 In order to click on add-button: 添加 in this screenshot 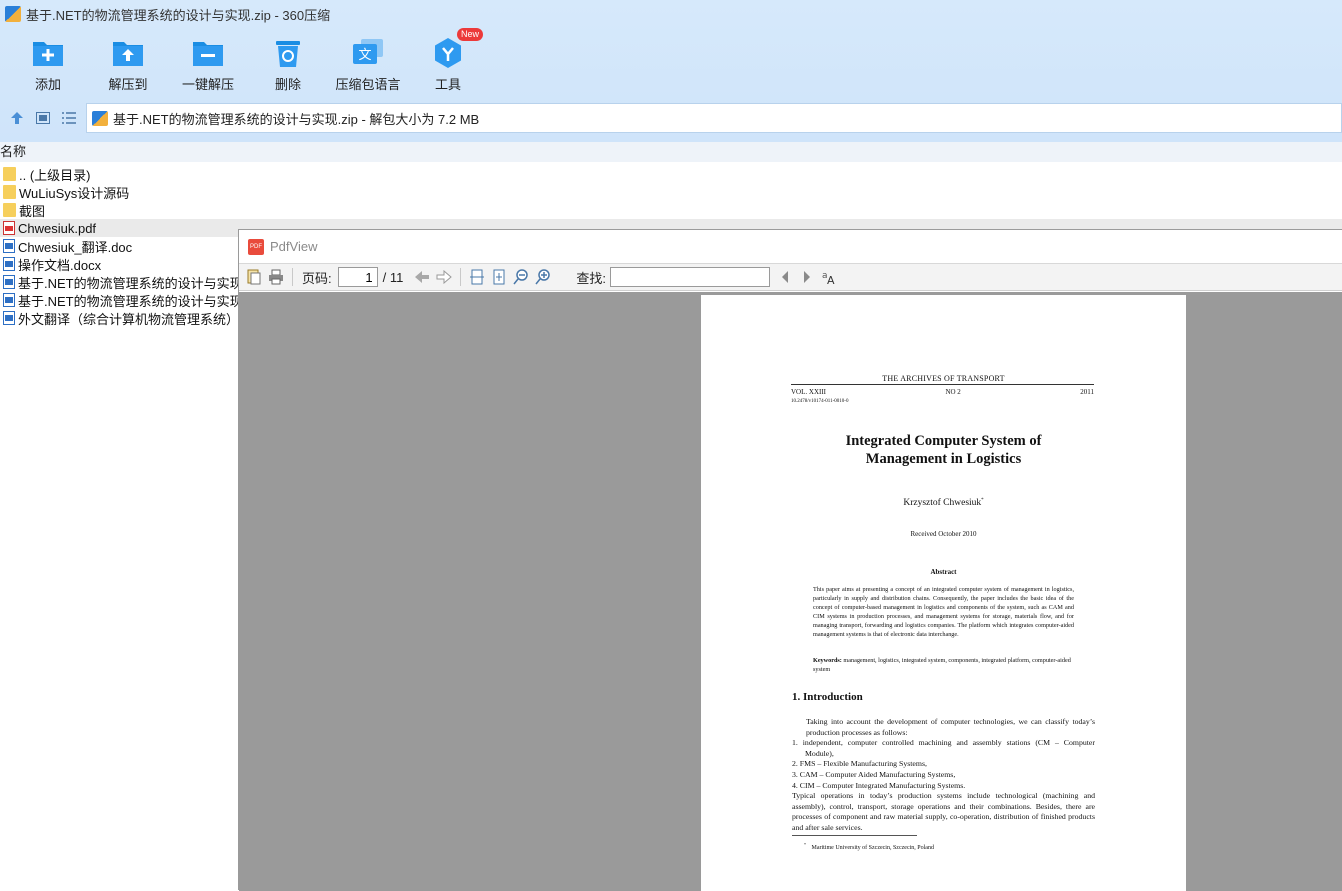, I will do `click(48, 63)`.